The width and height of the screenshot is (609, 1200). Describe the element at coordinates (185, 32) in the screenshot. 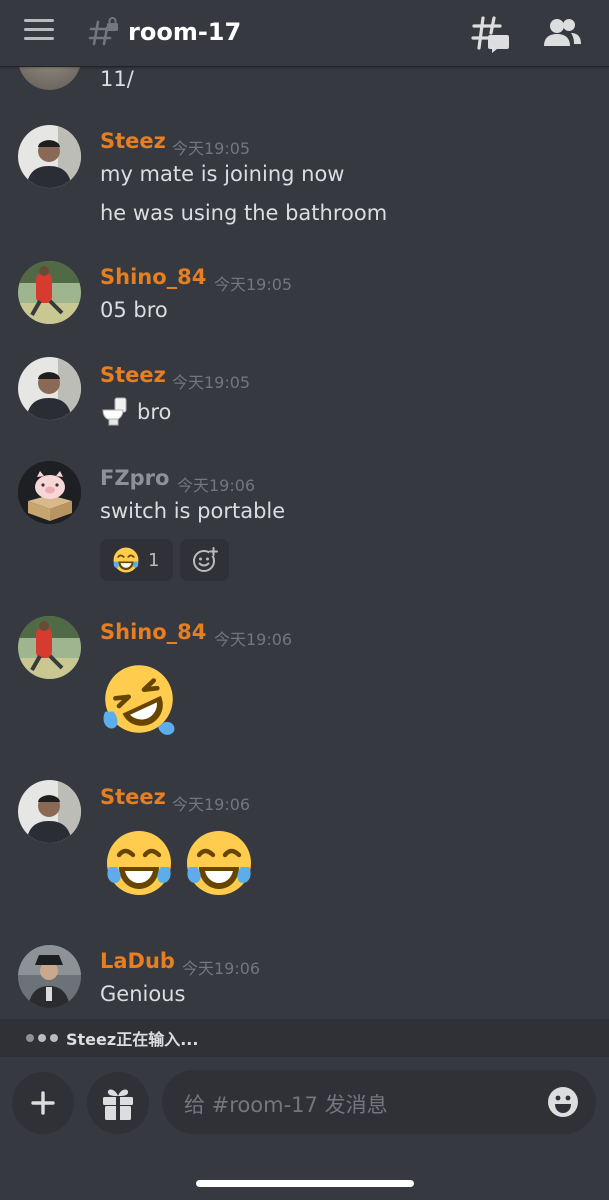

I see `channel-name: room-17` at that location.